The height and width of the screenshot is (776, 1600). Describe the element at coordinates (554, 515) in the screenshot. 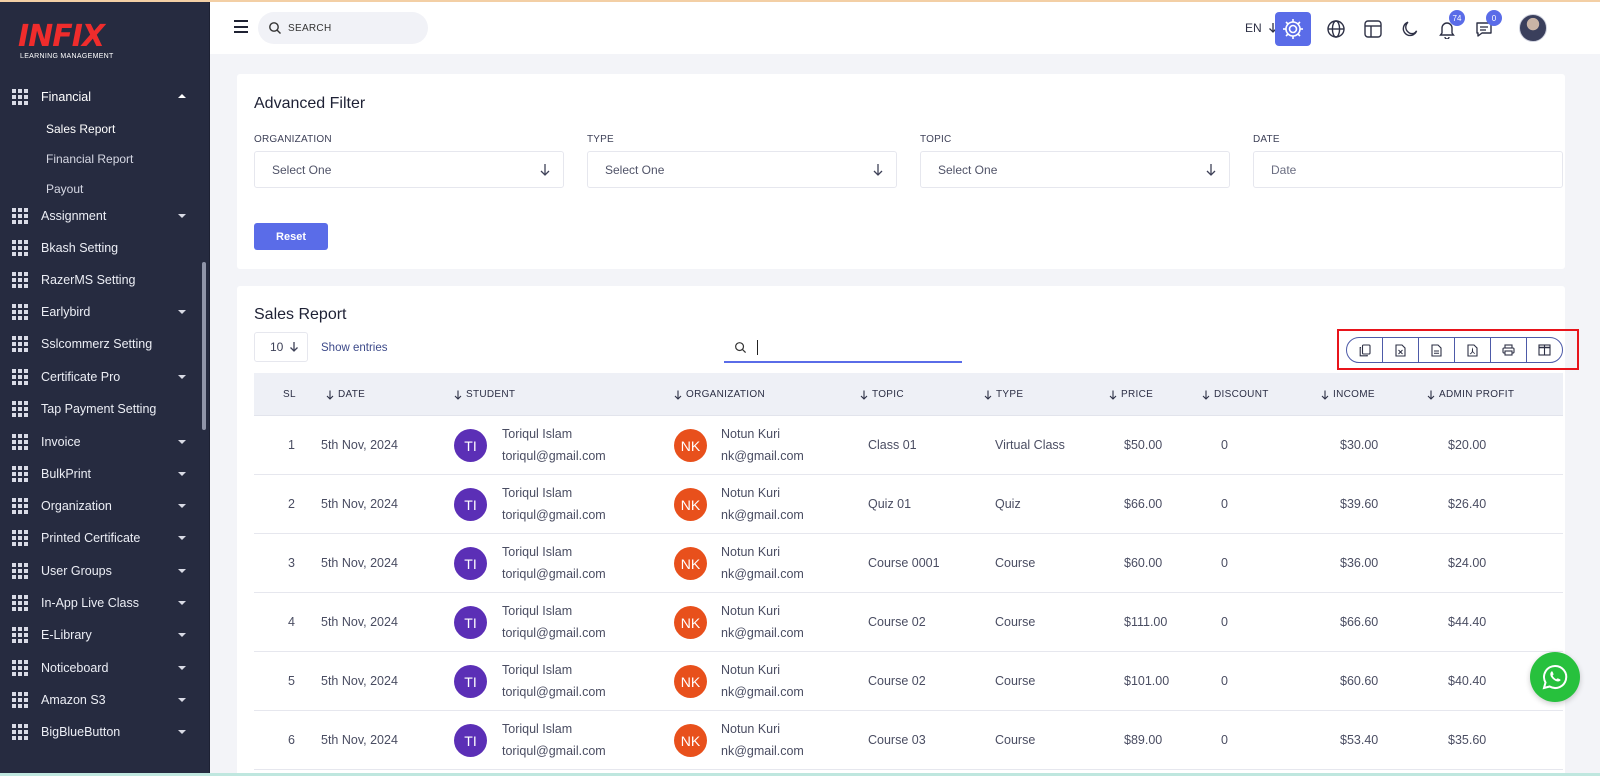

I see `student-email: toriqul@gmail.com` at that location.